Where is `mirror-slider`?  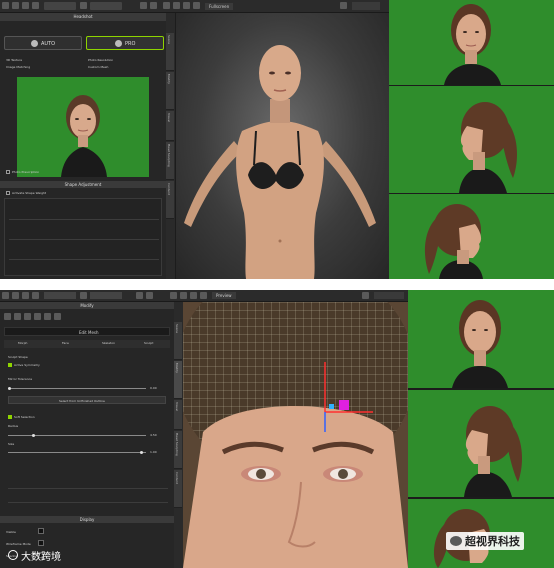 mirror-slider is located at coordinates (77, 388).